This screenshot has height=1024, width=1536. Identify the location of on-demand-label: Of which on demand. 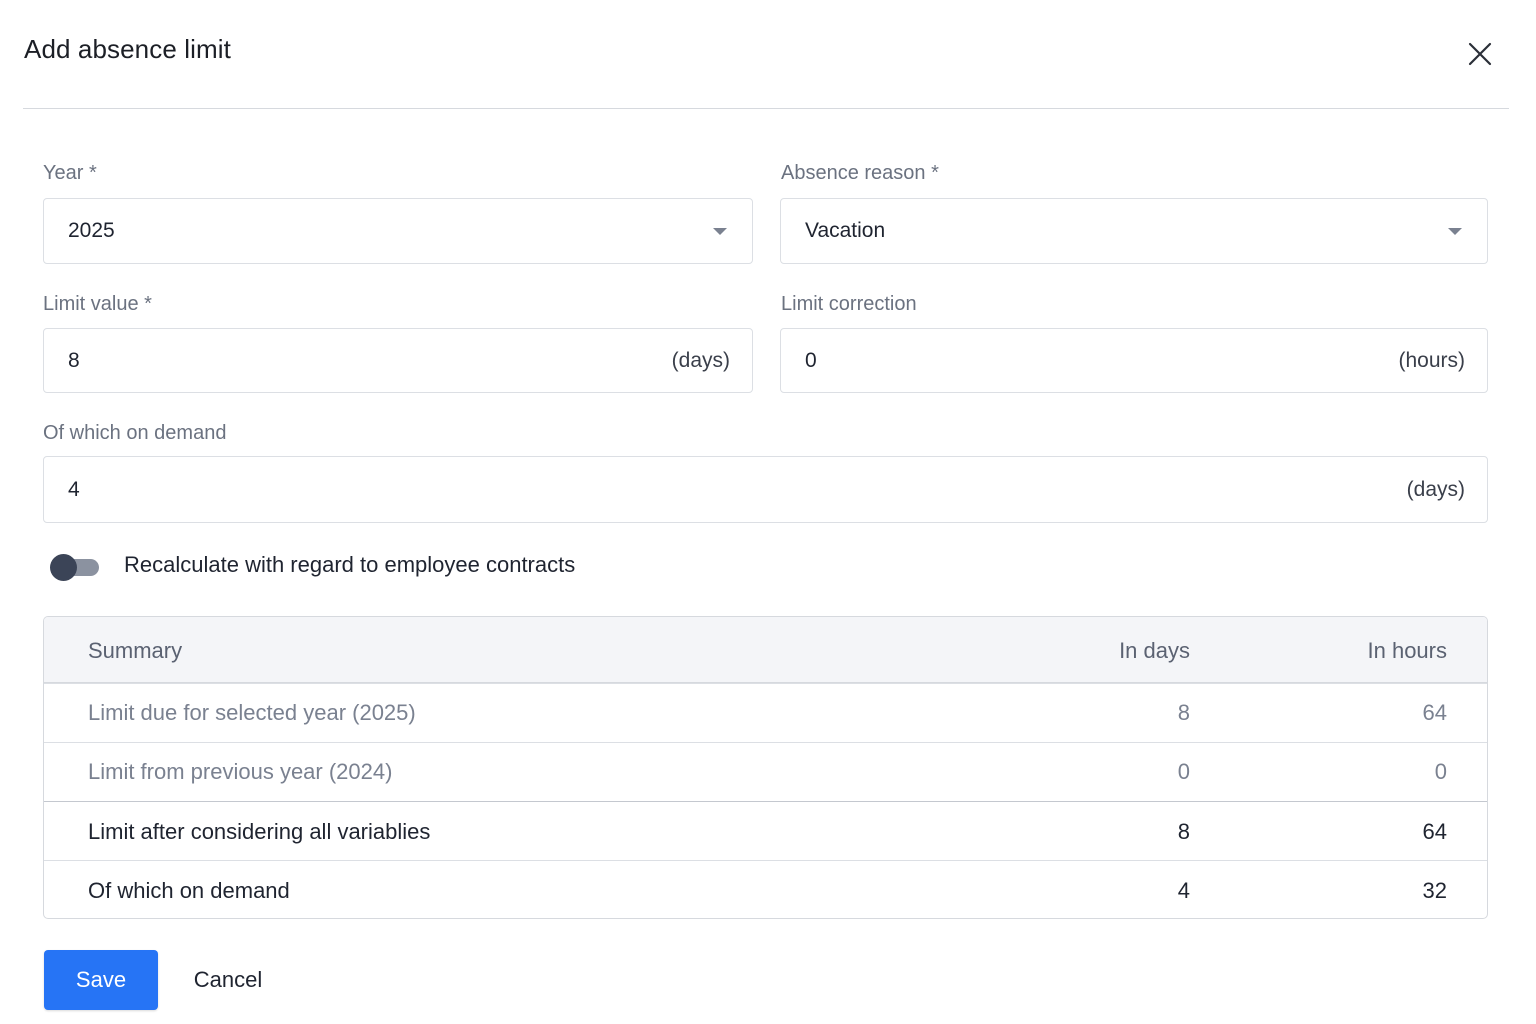
(135, 433).